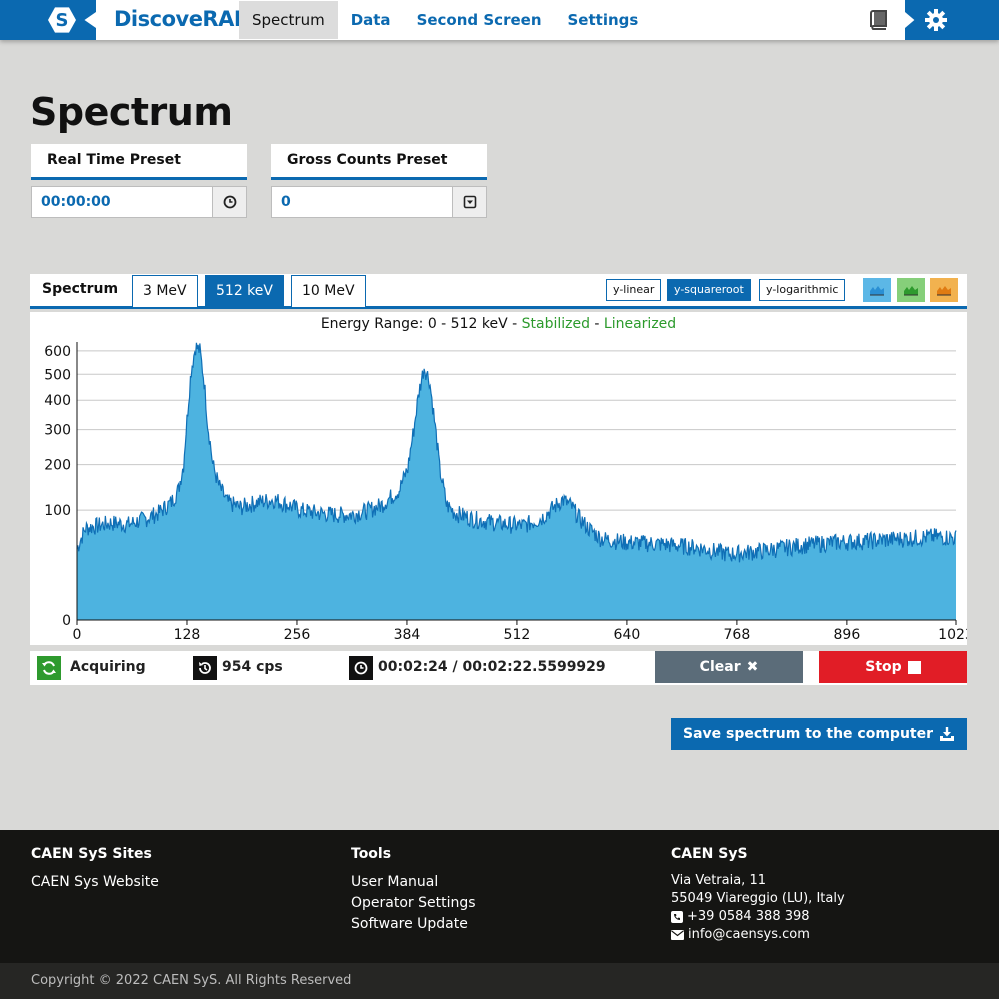  What do you see at coordinates (879, 20) in the screenshot?
I see `book-icon` at bounding box center [879, 20].